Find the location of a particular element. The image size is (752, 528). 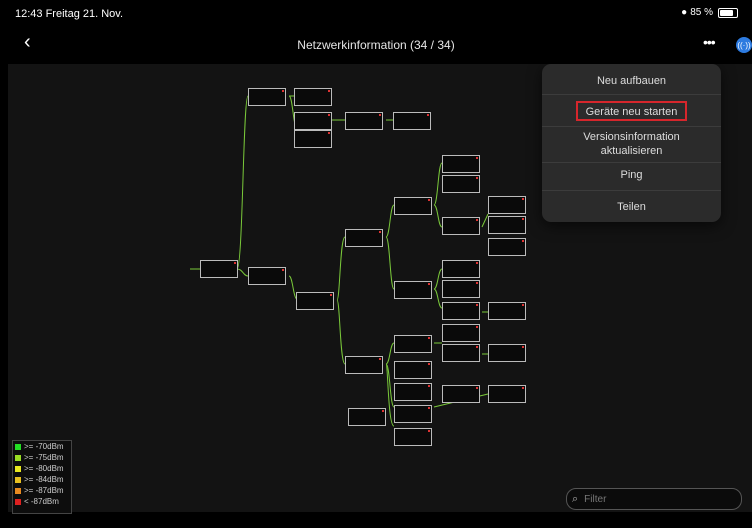

page-title: Netzwerkinformation (34 / 34) is located at coordinates (376, 45).